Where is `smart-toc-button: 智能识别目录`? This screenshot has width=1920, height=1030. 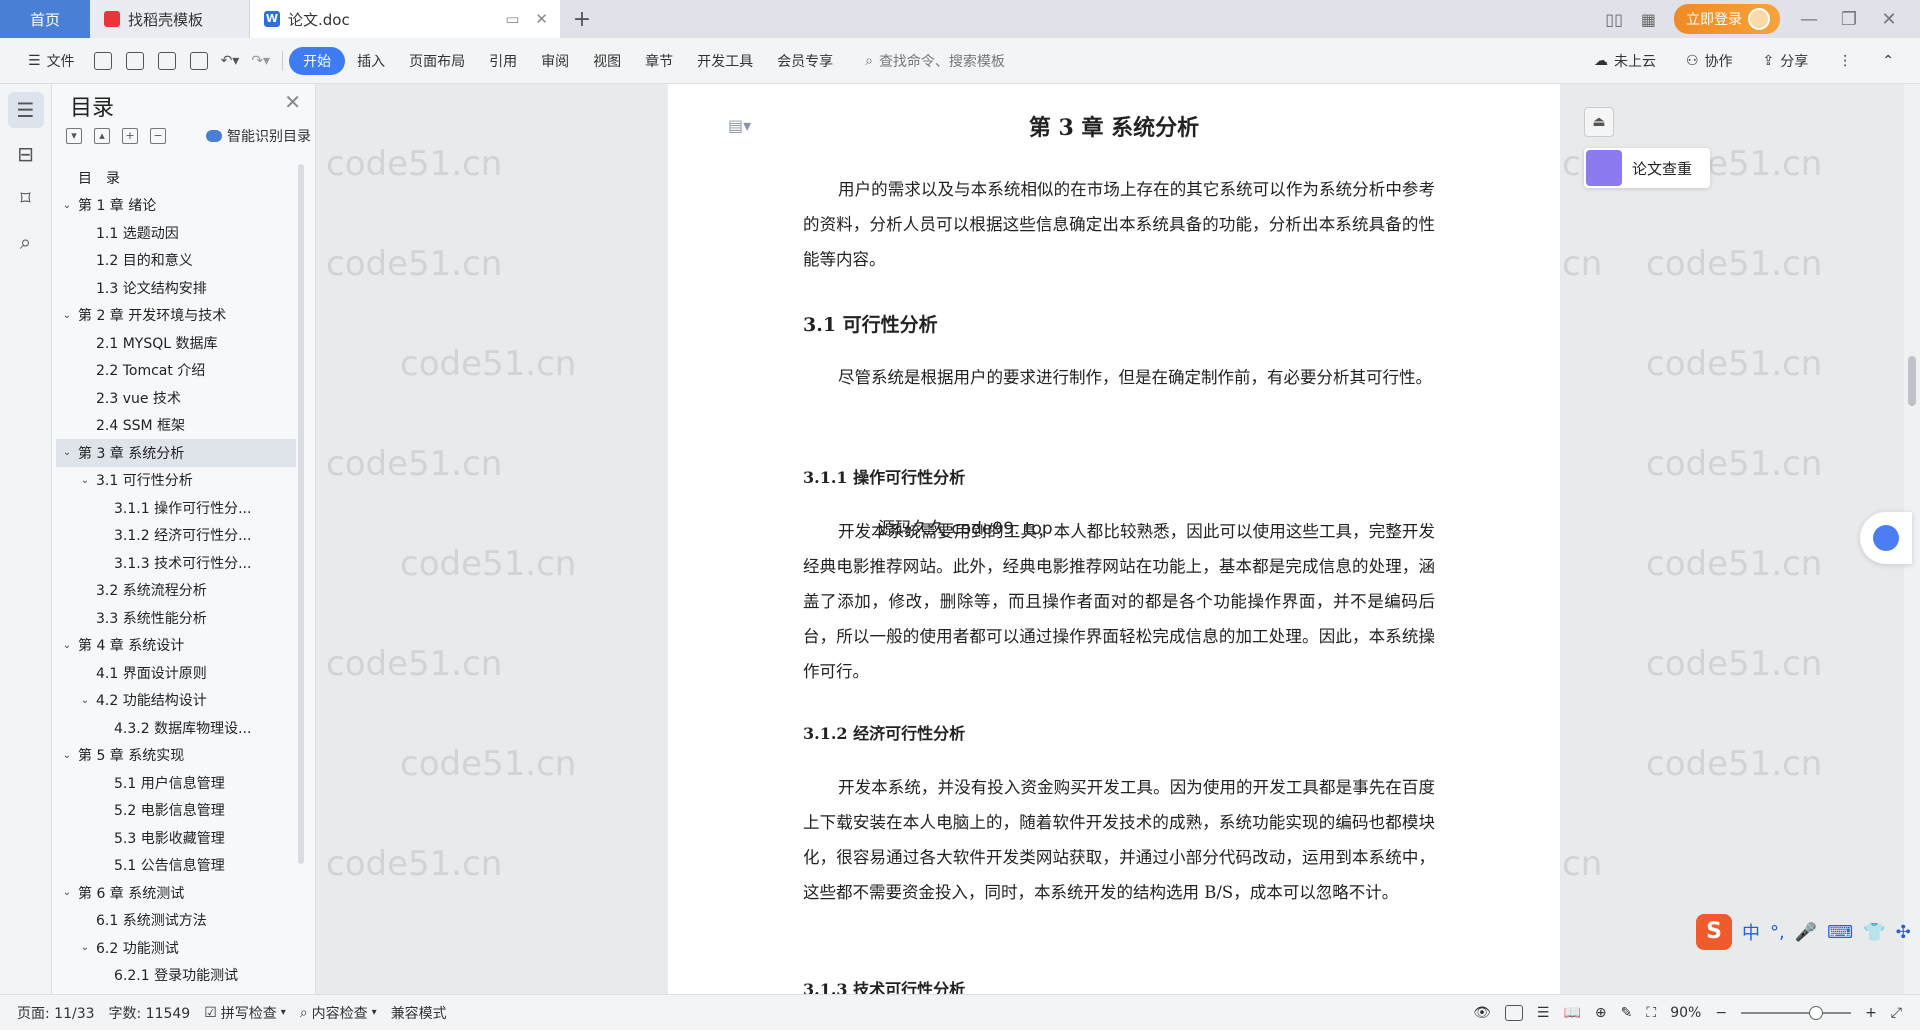 smart-toc-button: 智能识别目录 is located at coordinates (258, 136).